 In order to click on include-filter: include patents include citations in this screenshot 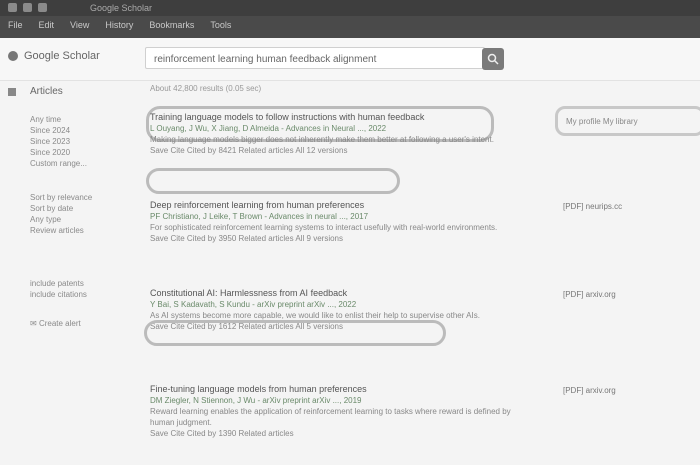, I will do `click(58, 289)`.